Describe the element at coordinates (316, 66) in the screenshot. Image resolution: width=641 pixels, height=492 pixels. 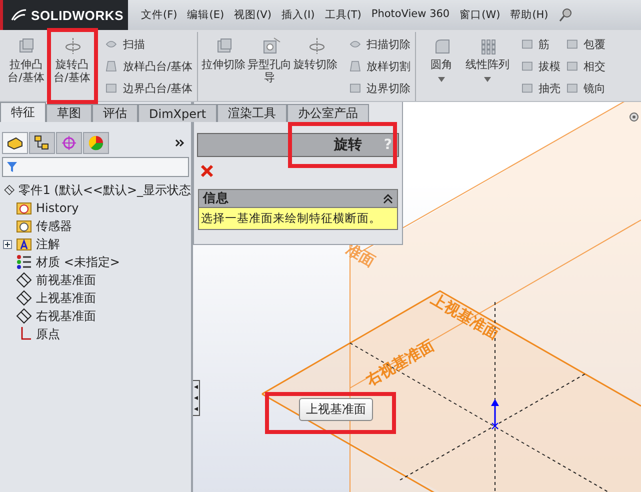
I see `ribbon-button: 旋转切除` at that location.